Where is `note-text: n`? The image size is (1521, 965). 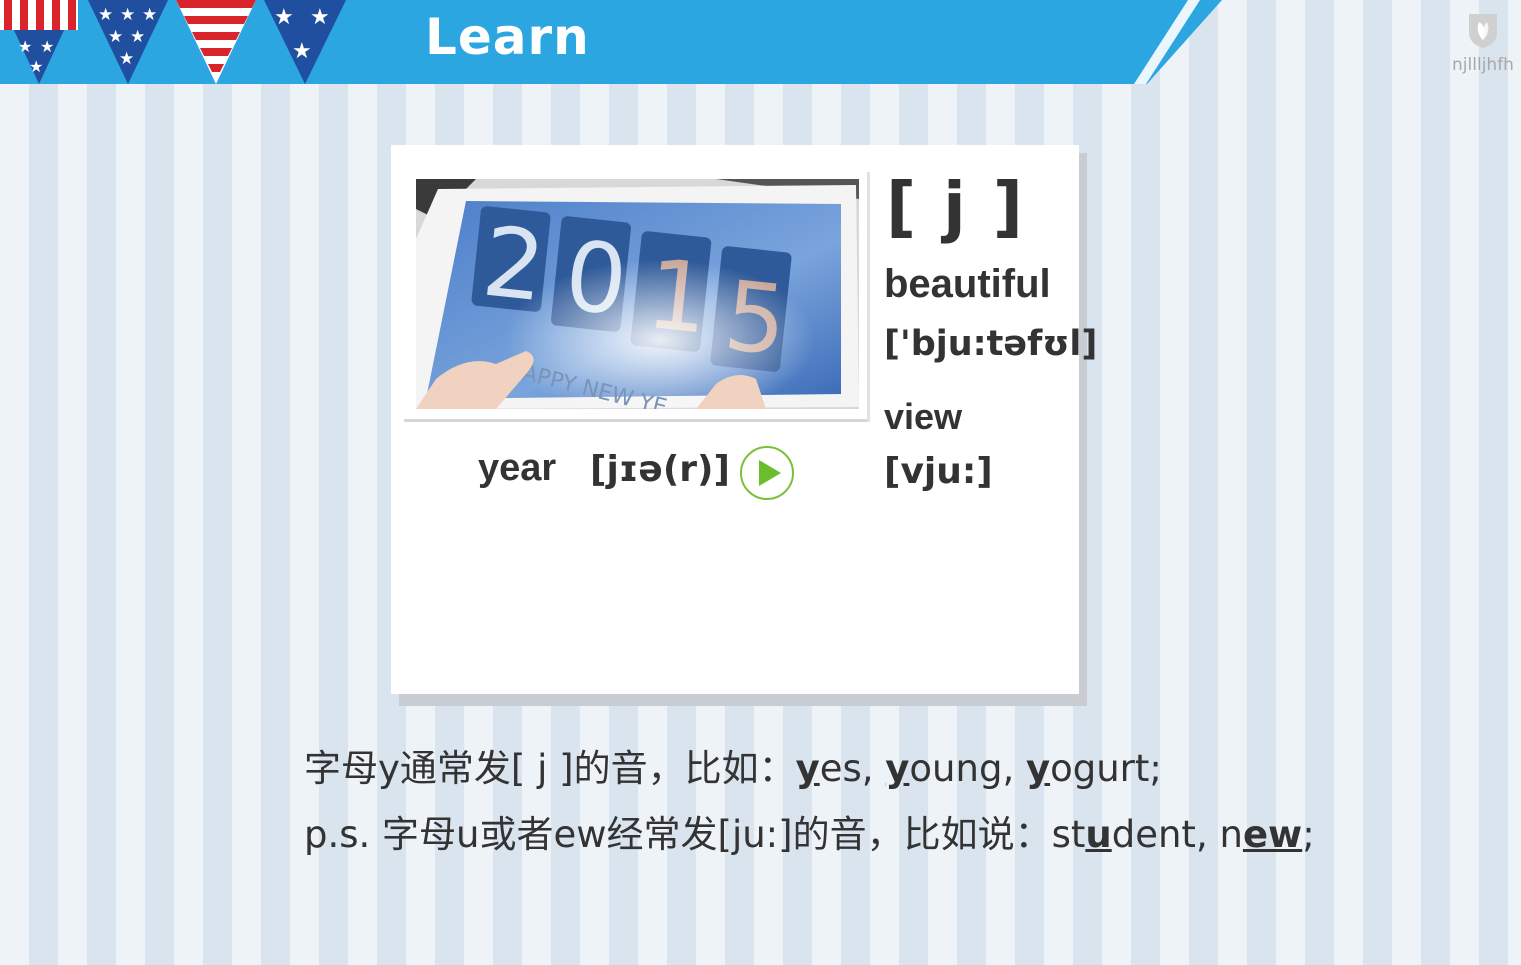 note-text: n is located at coordinates (1231, 834).